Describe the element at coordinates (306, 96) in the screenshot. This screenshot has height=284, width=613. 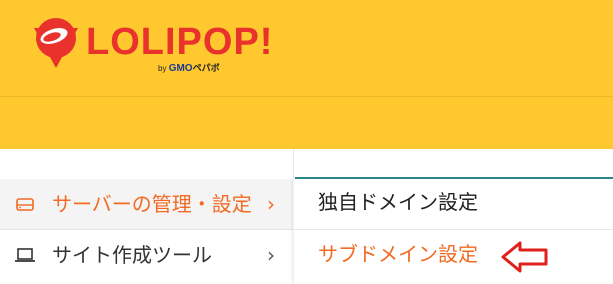
I see `header-divider` at that location.